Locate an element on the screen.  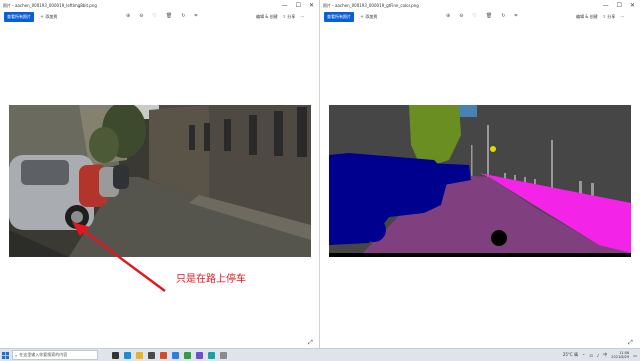
windows-icon is located at coordinates (5, 355).